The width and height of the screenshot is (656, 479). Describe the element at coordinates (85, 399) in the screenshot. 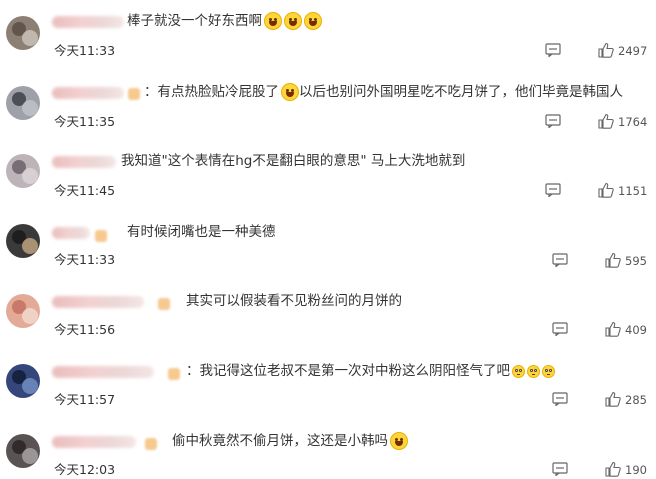

I see `comment-time: 今天11:57` at that location.